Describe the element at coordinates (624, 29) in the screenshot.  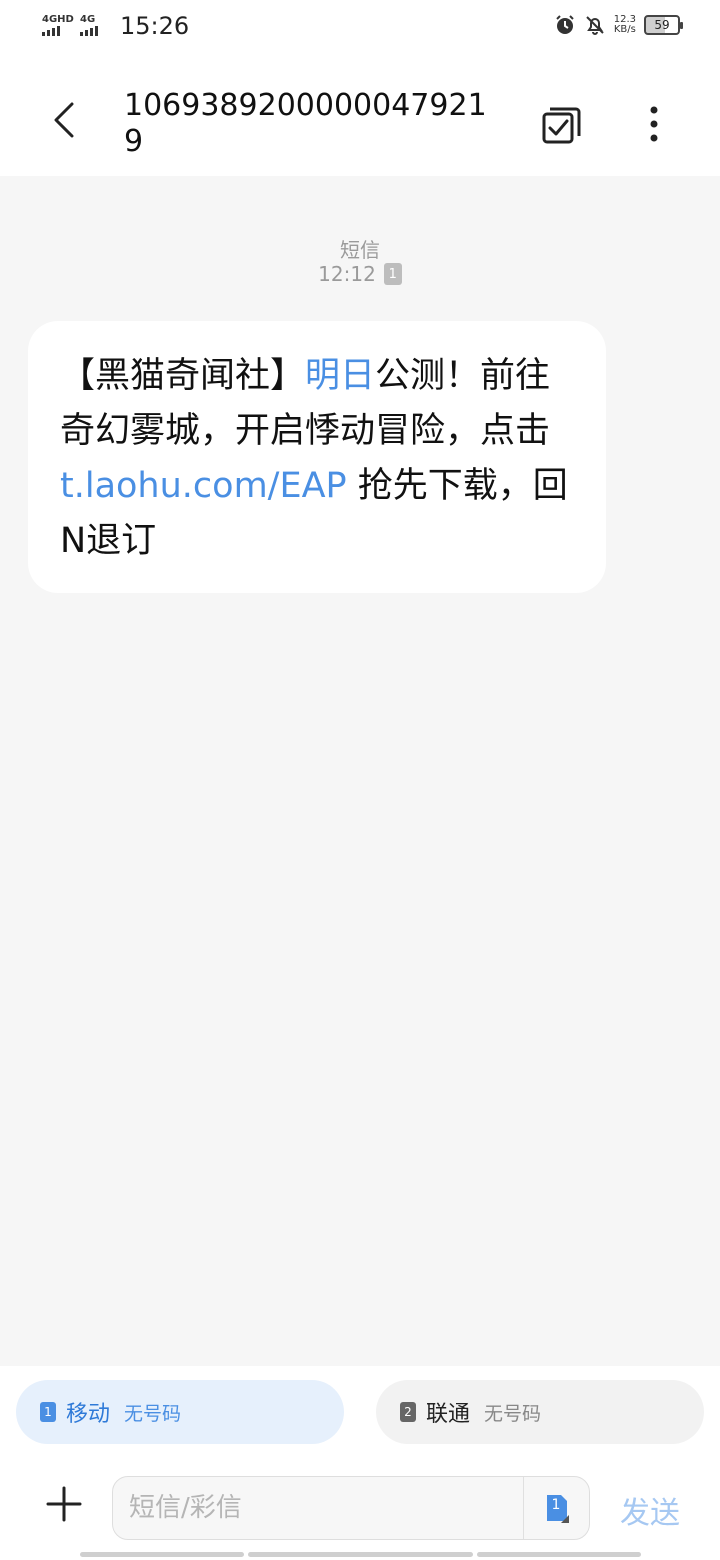
I see `network-speed-unit: KB/s` at that location.